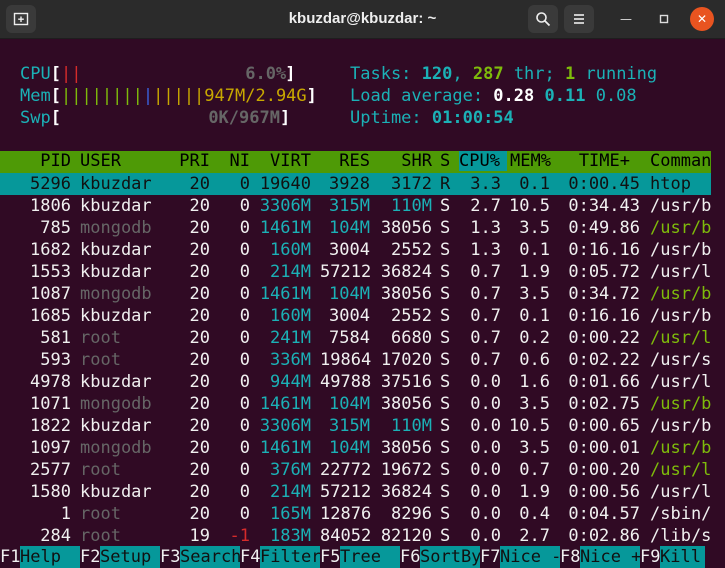 This screenshot has width=725, height=568. What do you see at coordinates (10, 557) in the screenshot?
I see `fkey-f1: F1` at bounding box center [10, 557].